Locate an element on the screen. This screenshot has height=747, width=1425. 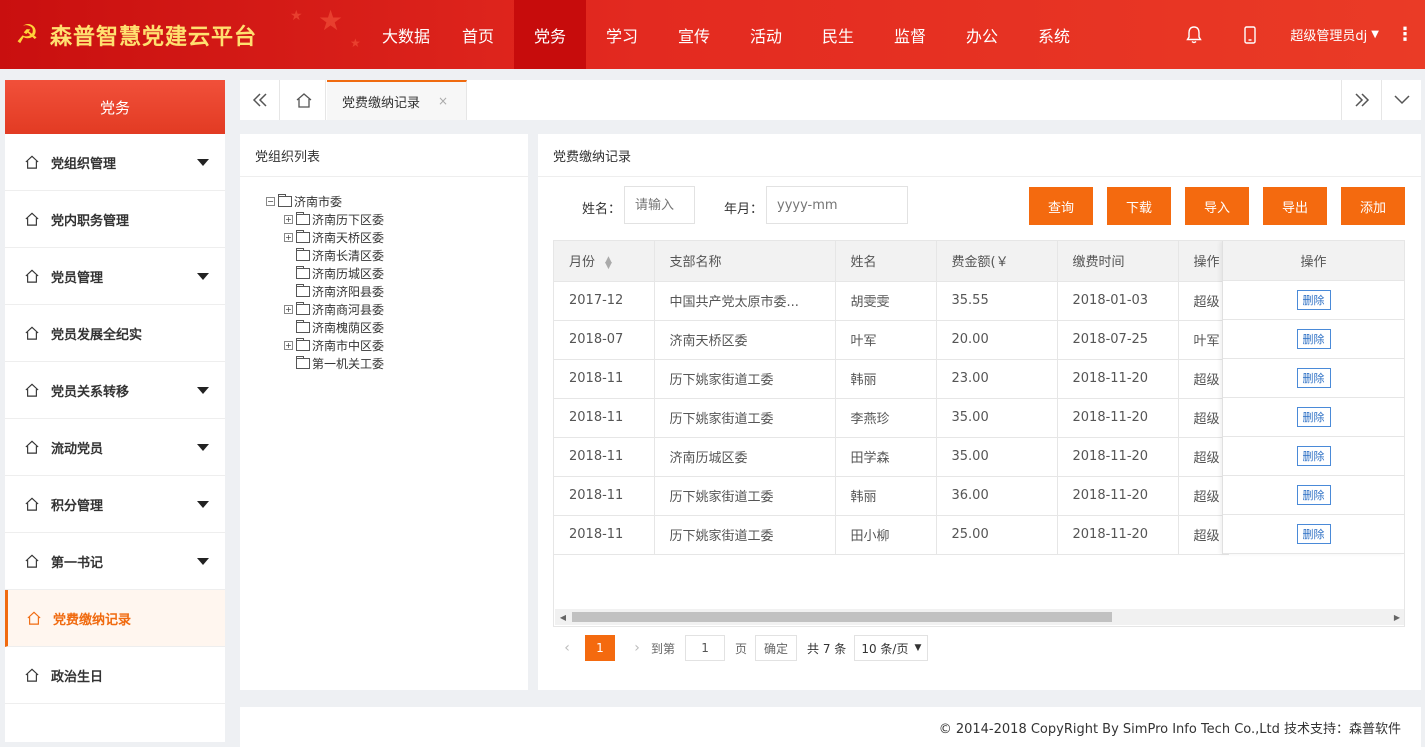
tree-node-1: + 济南历下区委 is located at coordinates (325, 219).